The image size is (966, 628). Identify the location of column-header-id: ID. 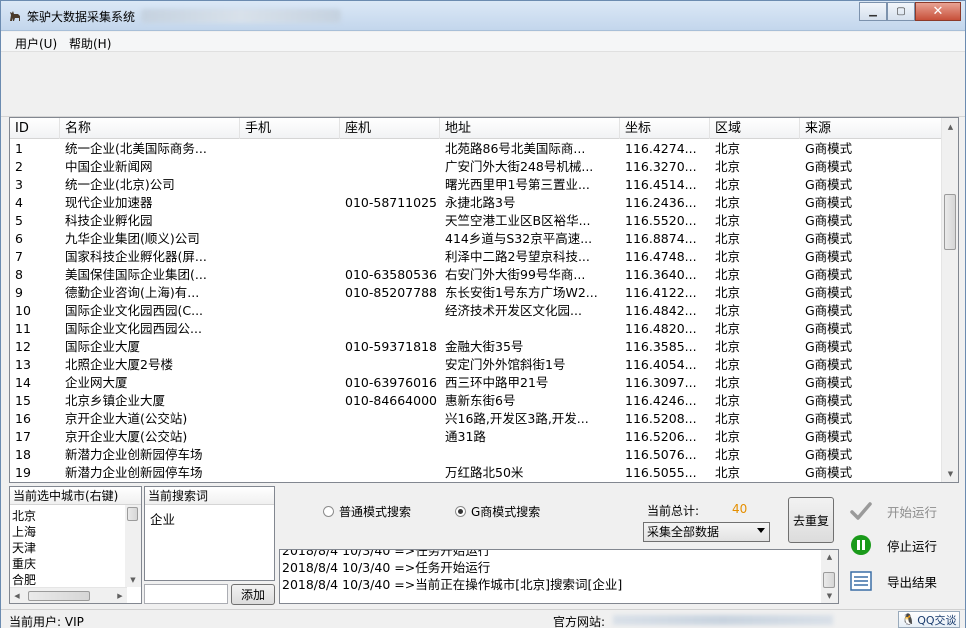
(35, 128).